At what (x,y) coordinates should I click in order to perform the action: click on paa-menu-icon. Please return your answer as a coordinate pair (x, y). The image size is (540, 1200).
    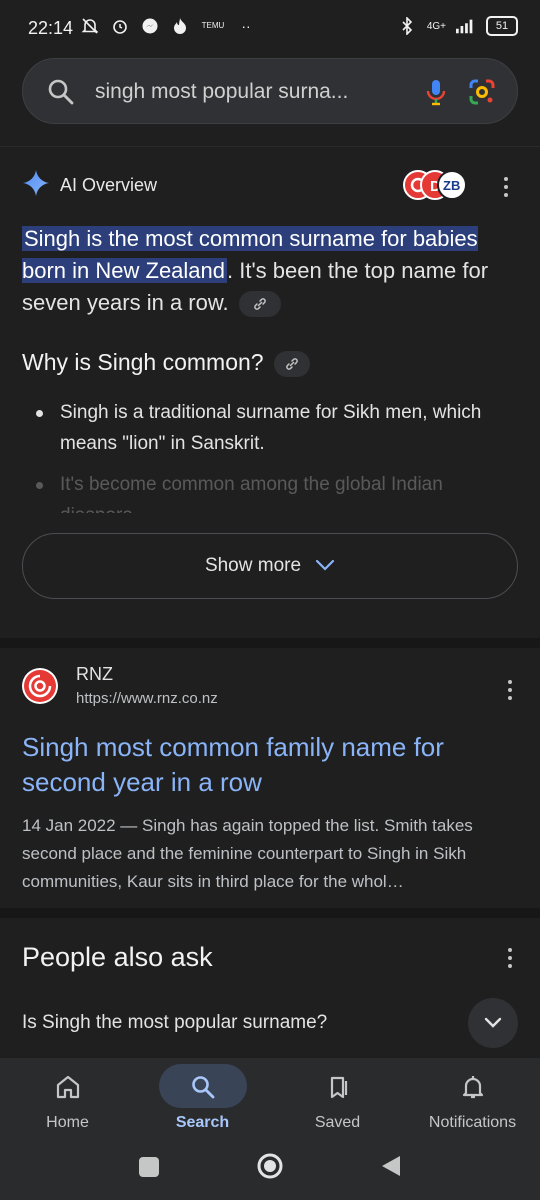
    Looking at the image, I should click on (510, 958).